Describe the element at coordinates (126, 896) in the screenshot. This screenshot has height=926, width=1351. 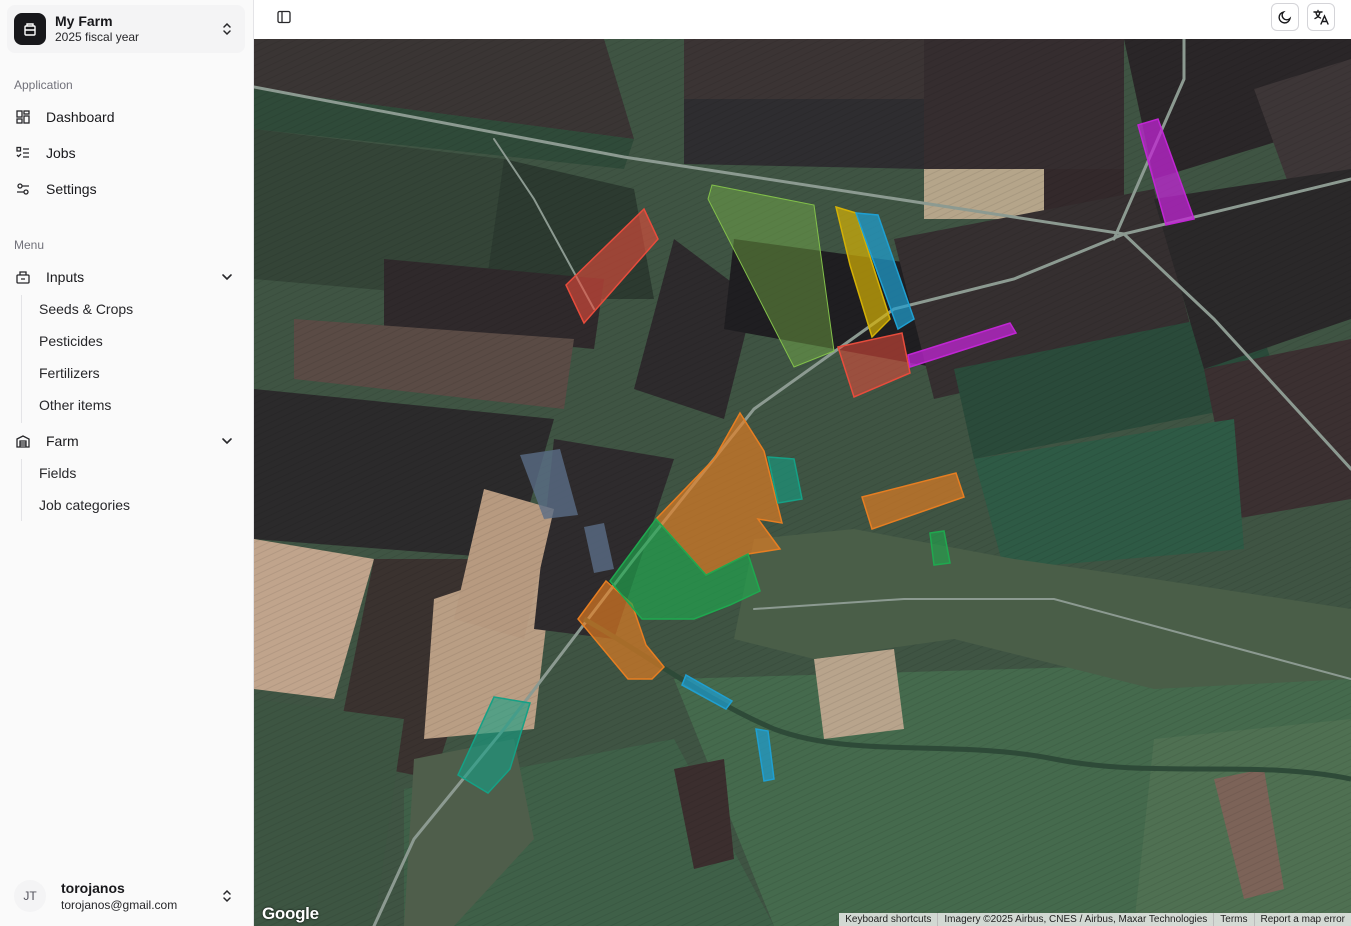
I see `user-menu: JT torojanos torojanos@gmail.com` at that location.